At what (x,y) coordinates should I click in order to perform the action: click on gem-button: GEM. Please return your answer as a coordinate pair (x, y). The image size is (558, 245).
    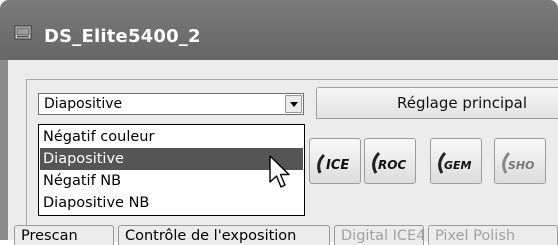
    Looking at the image, I should click on (456, 161).